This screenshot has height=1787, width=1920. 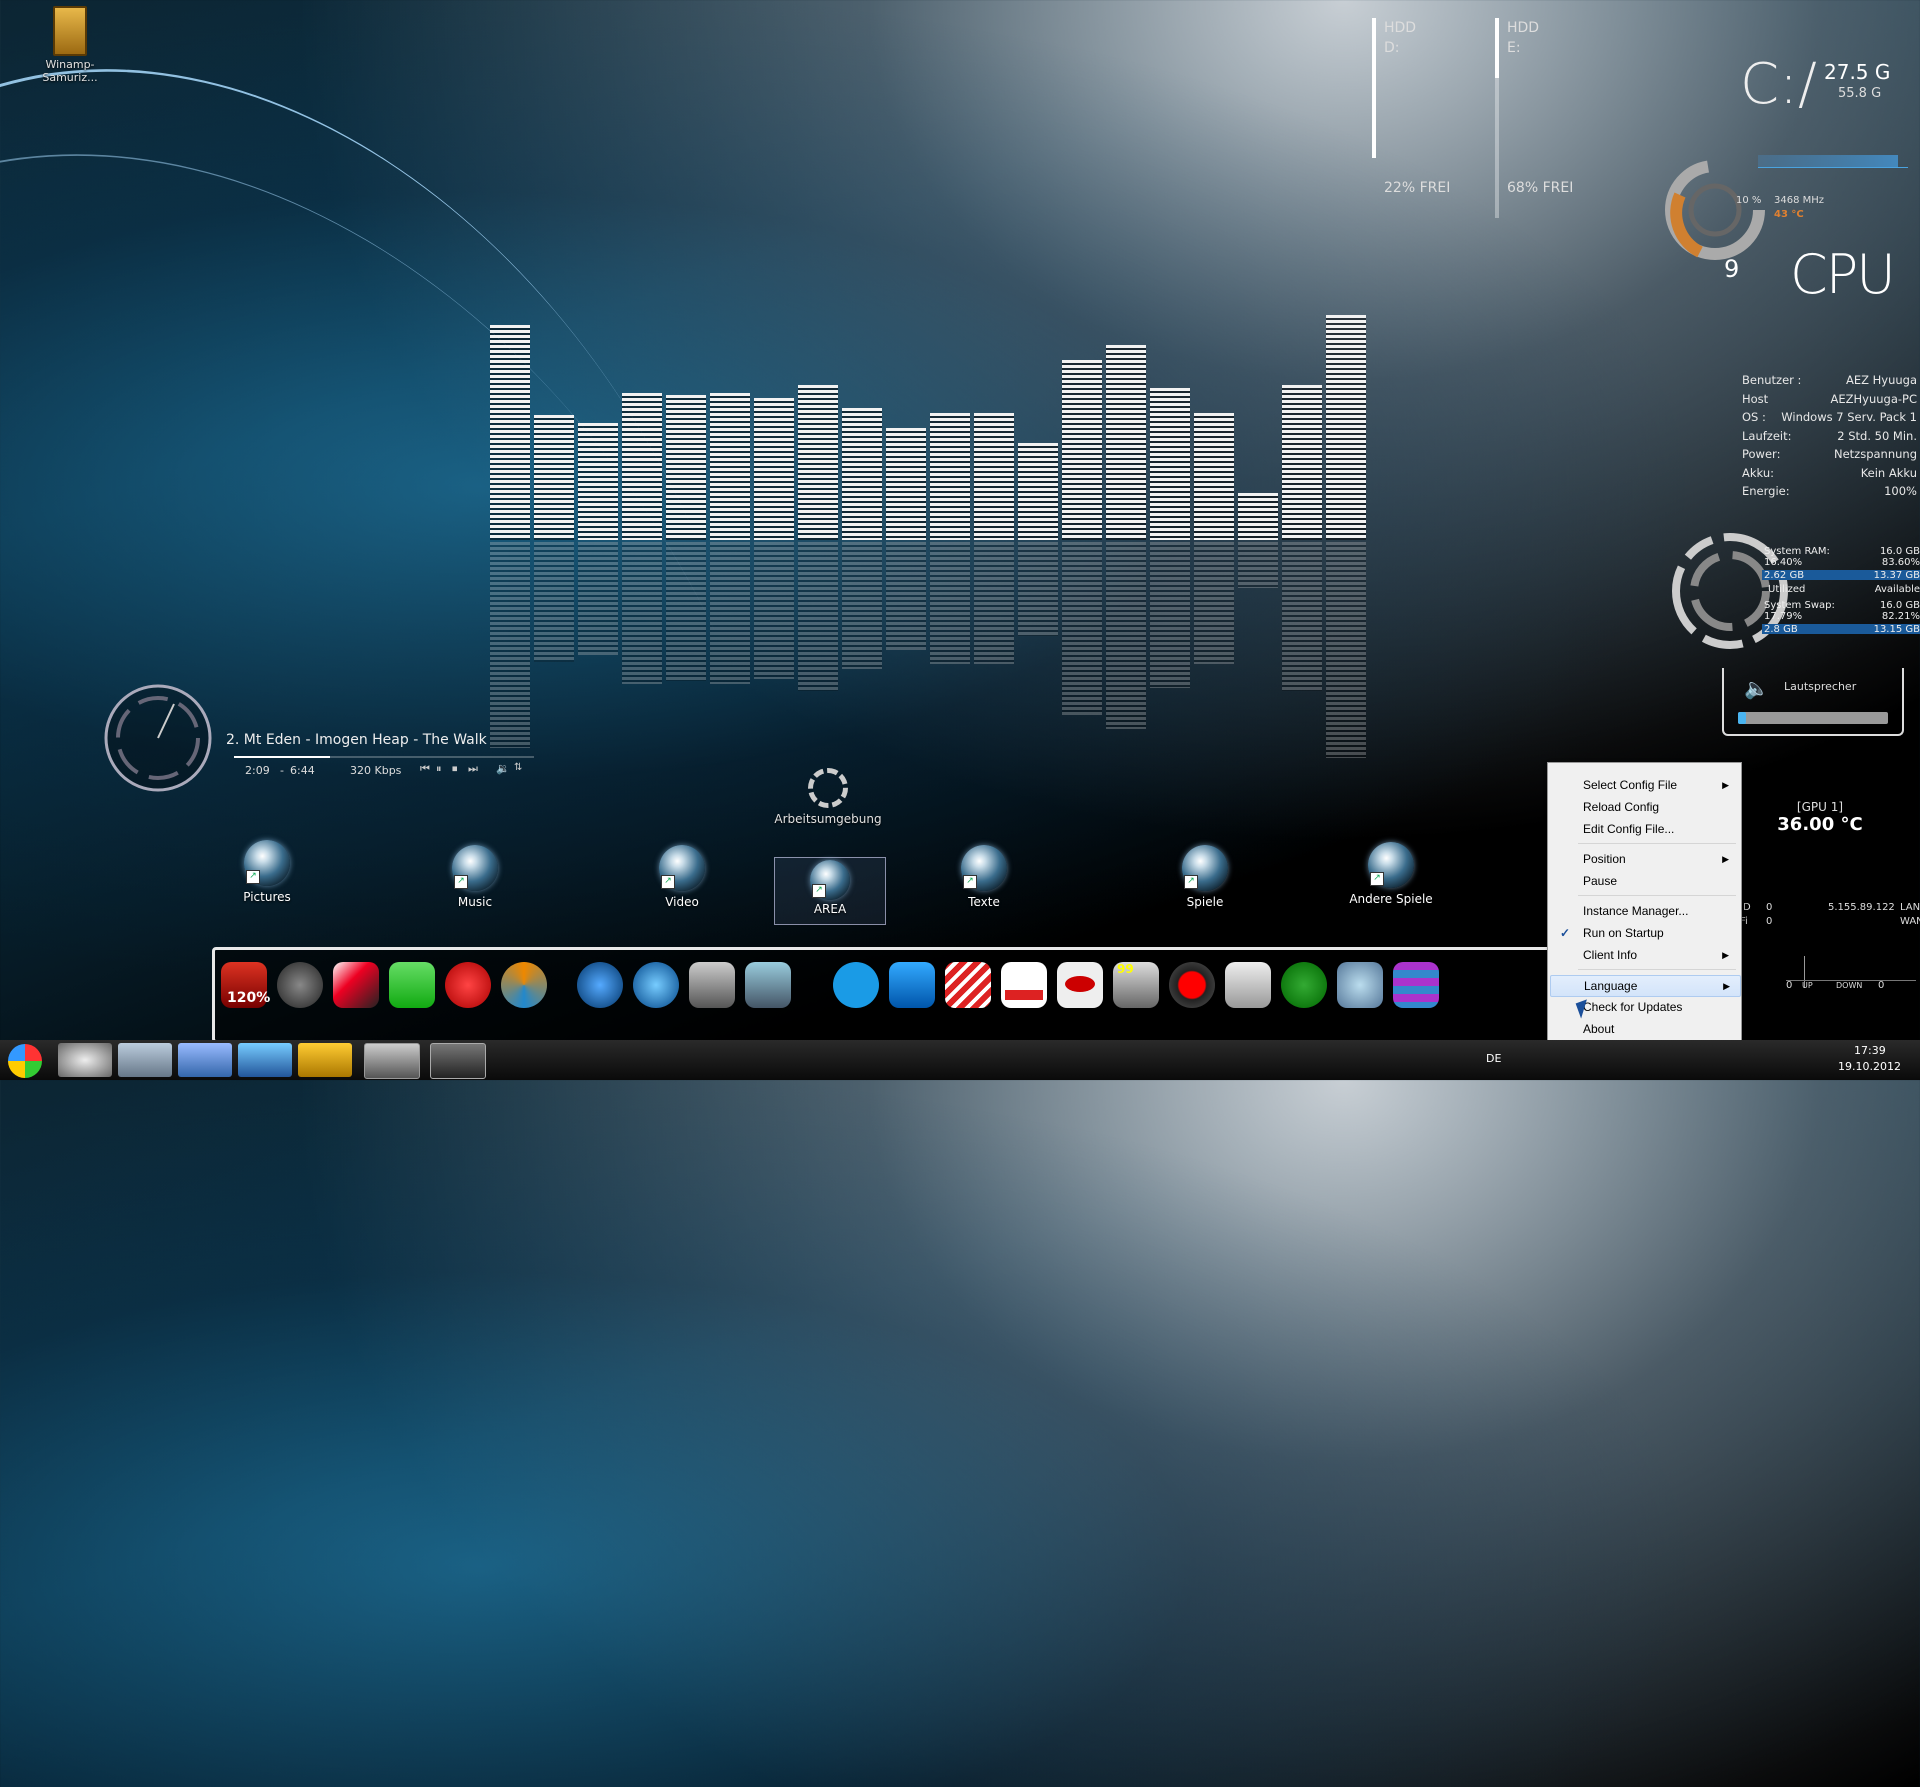 What do you see at coordinates (1742, 718) in the screenshot?
I see `volume-fill` at bounding box center [1742, 718].